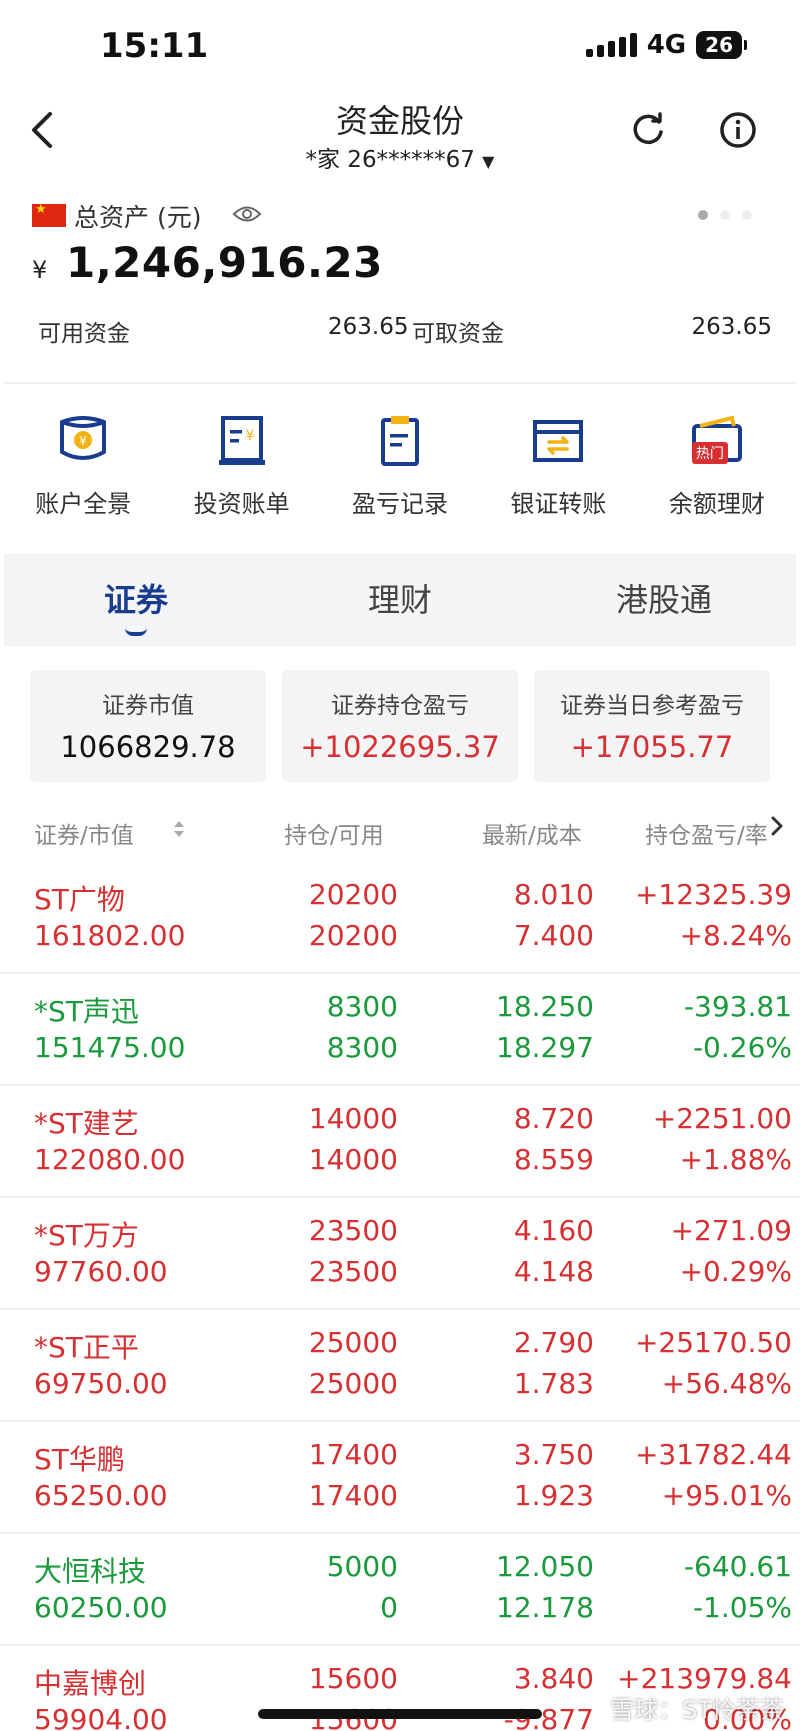 Image resolution: width=800 pixels, height=1731 pixels. Describe the element at coordinates (532, 833) in the screenshot. I see `header-price: 最新/成本` at that location.